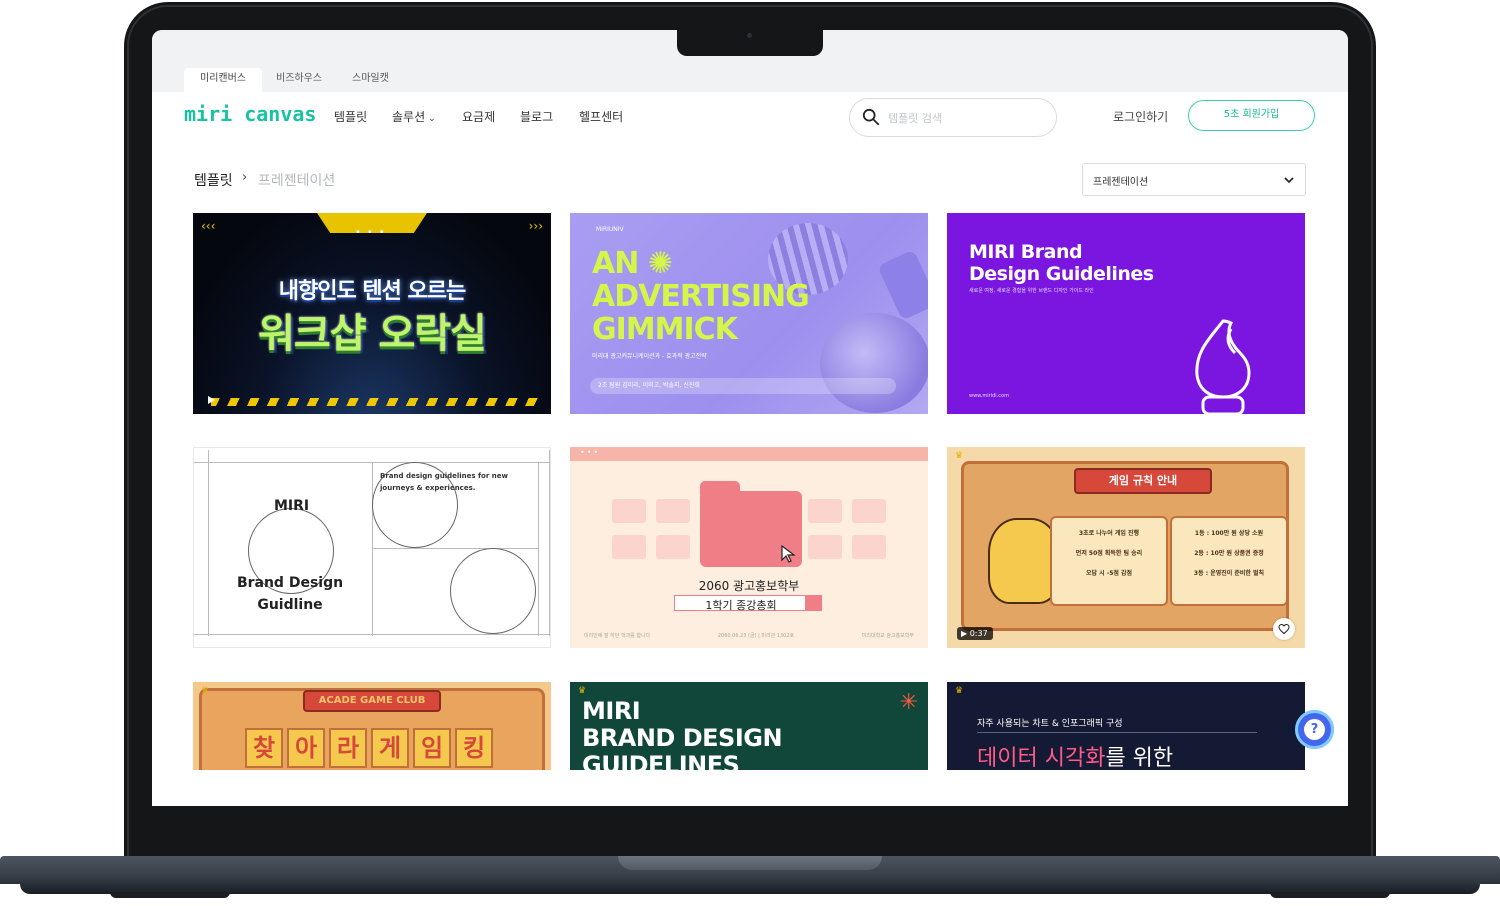  What do you see at coordinates (750, 877) in the screenshot?
I see `laptop-base` at bounding box center [750, 877].